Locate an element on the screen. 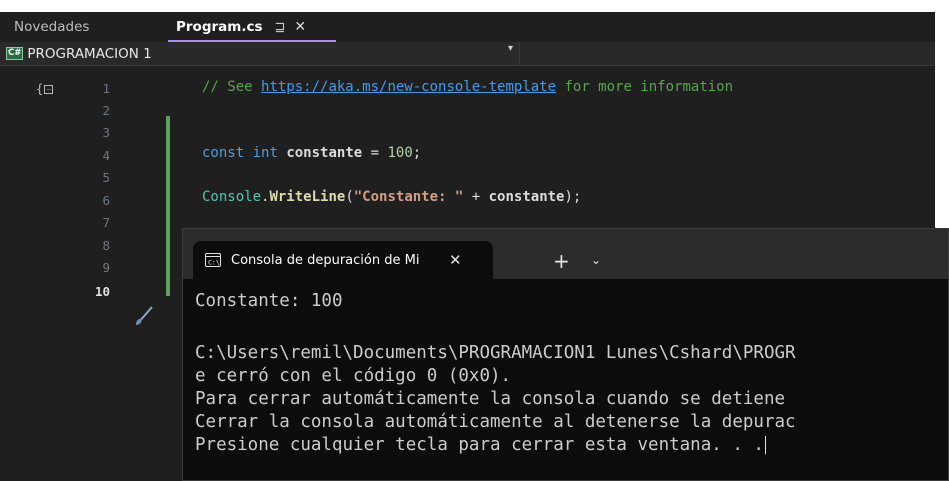 The width and height of the screenshot is (949, 481). line-number: 4 is located at coordinates (106, 155).